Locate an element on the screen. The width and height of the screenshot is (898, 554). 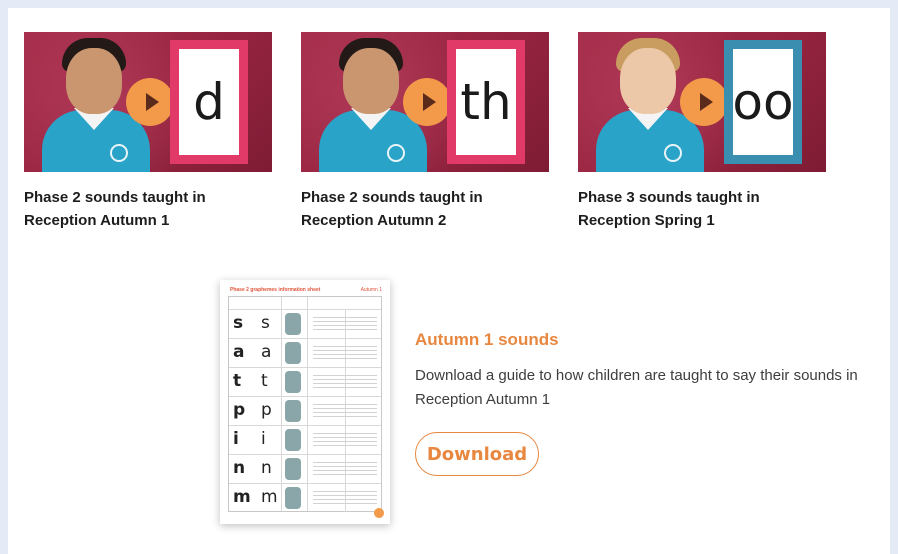
grapheme-lower: n is located at coordinates (266, 468).